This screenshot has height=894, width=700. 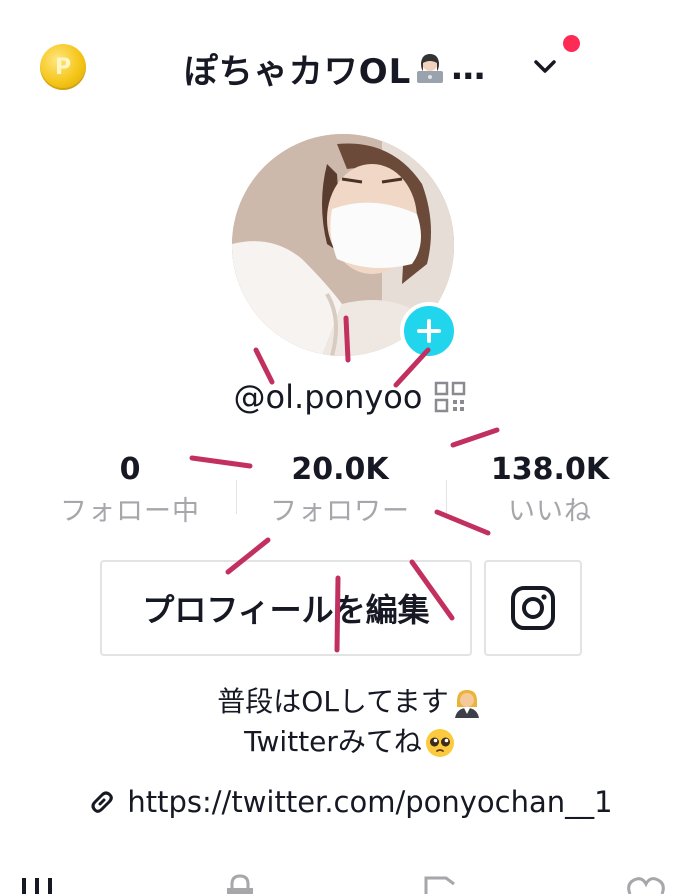 I want to click on stat-label: フォロワー, so click(x=340, y=511).